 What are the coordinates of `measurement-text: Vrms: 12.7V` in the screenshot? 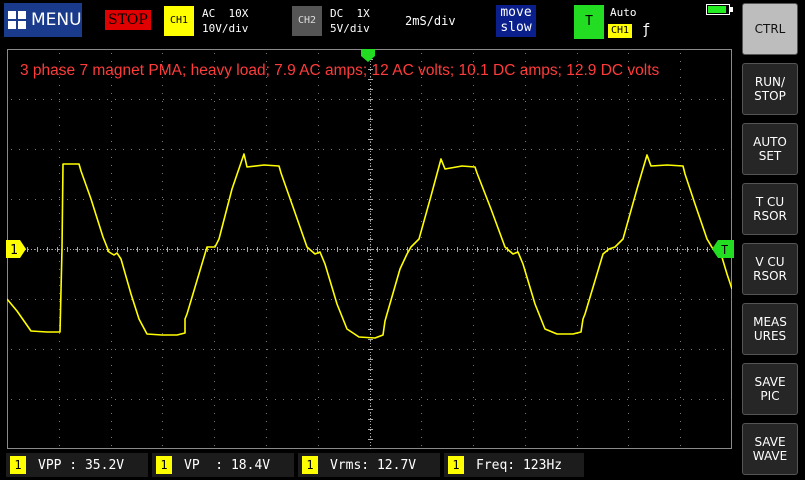 It's located at (373, 465).